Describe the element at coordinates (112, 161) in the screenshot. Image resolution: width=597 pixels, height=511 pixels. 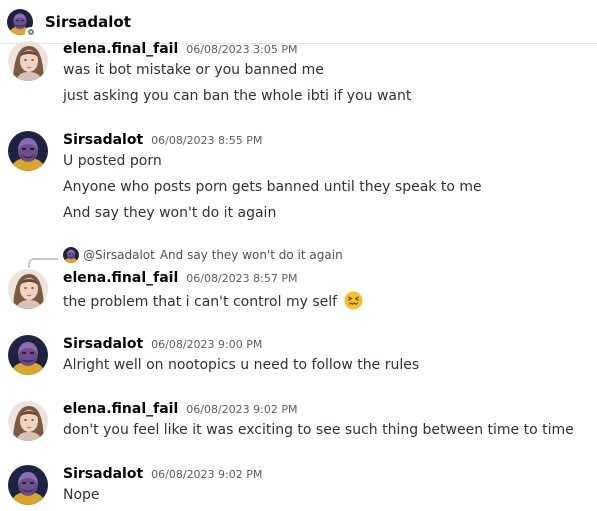
I see `message-line: U posted porn` at that location.